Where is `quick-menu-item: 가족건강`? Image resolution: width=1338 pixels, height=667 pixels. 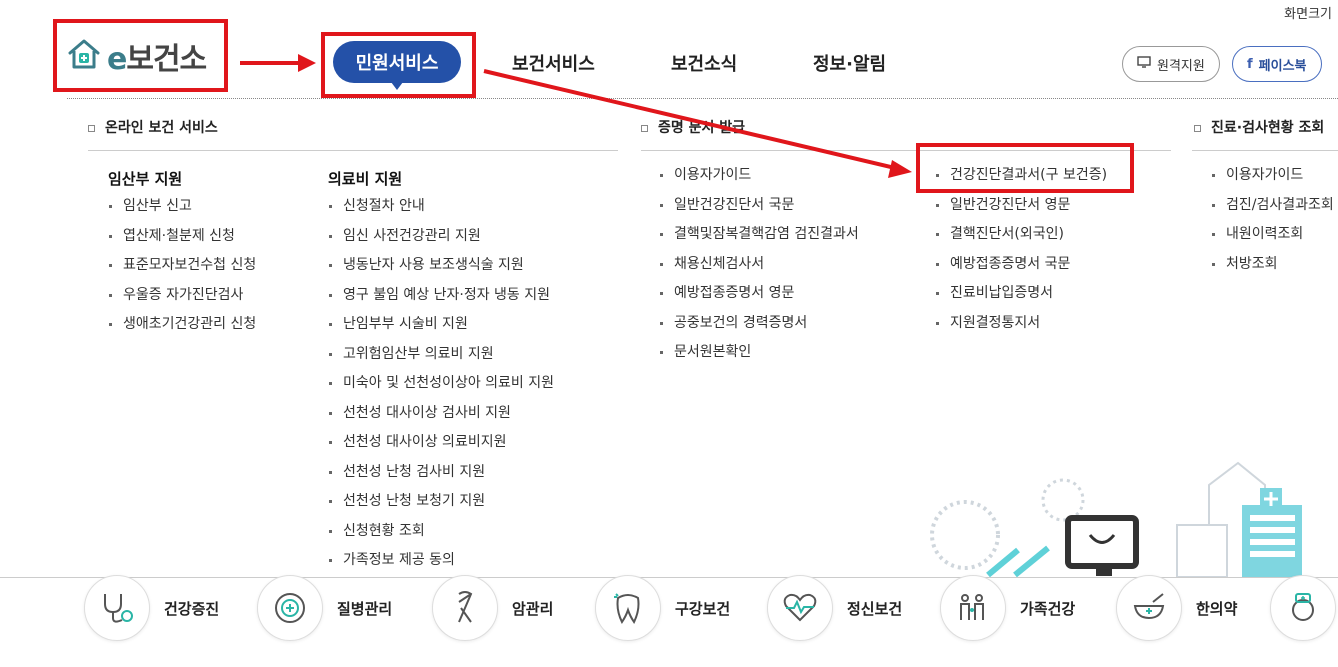
quick-menu-item: 가족건강 is located at coordinates (1007, 608).